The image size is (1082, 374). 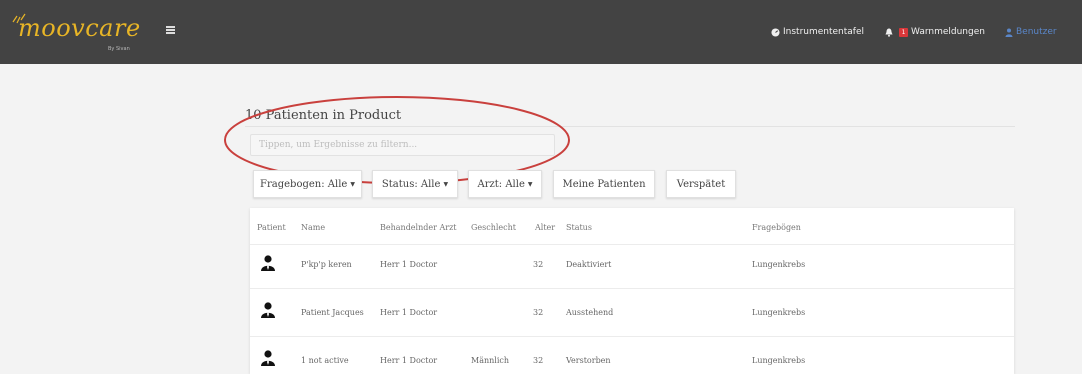 What do you see at coordinates (170, 30) in the screenshot?
I see `menu-toggle-icon` at bounding box center [170, 30].